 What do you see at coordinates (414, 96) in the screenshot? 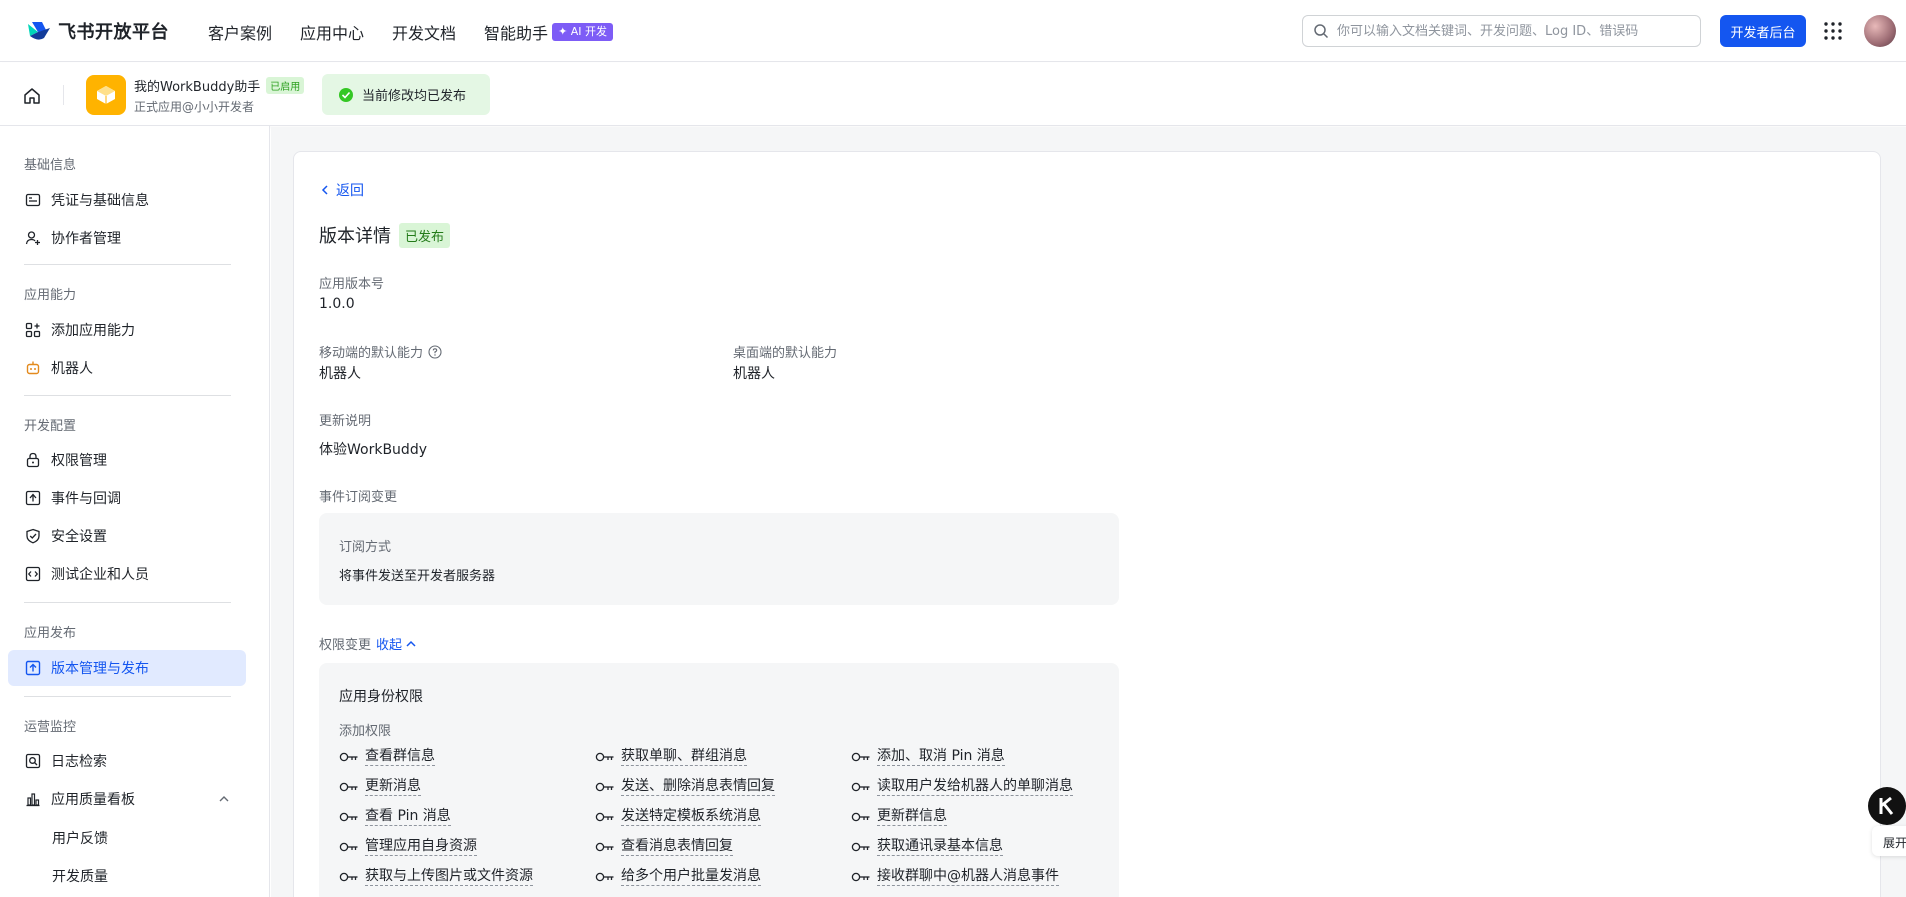
I see `publish-notice-text: 当前修改均已发布` at bounding box center [414, 96].